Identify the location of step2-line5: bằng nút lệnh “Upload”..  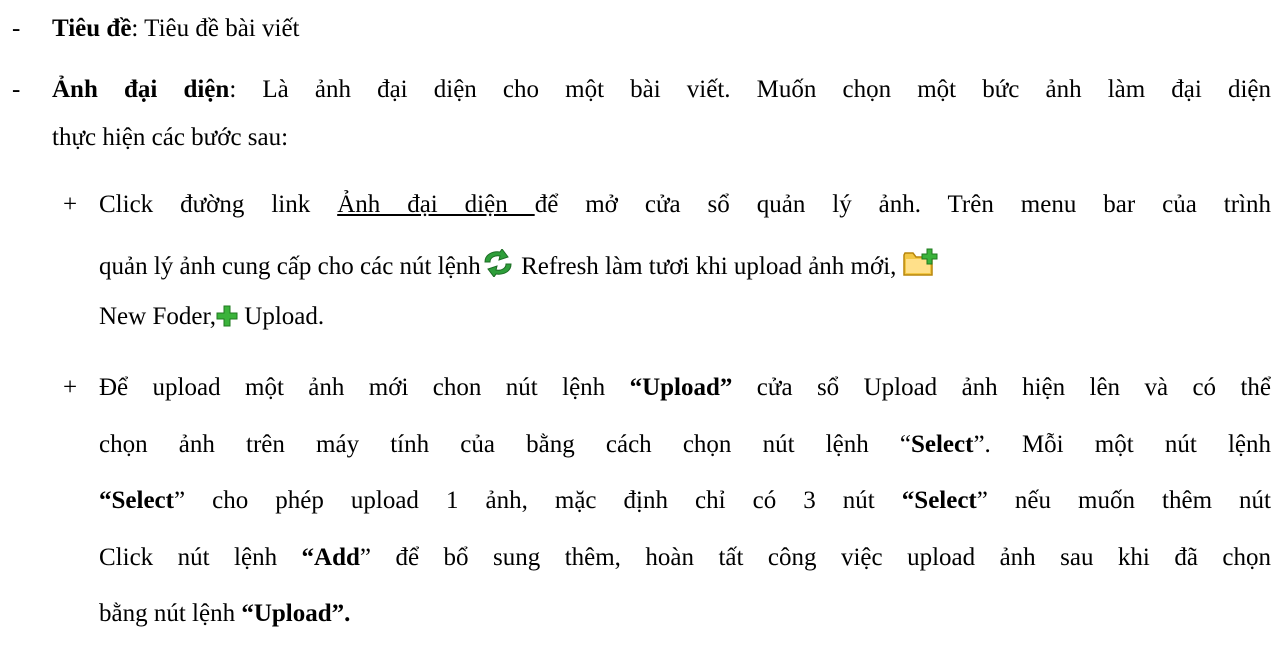
(224, 614).